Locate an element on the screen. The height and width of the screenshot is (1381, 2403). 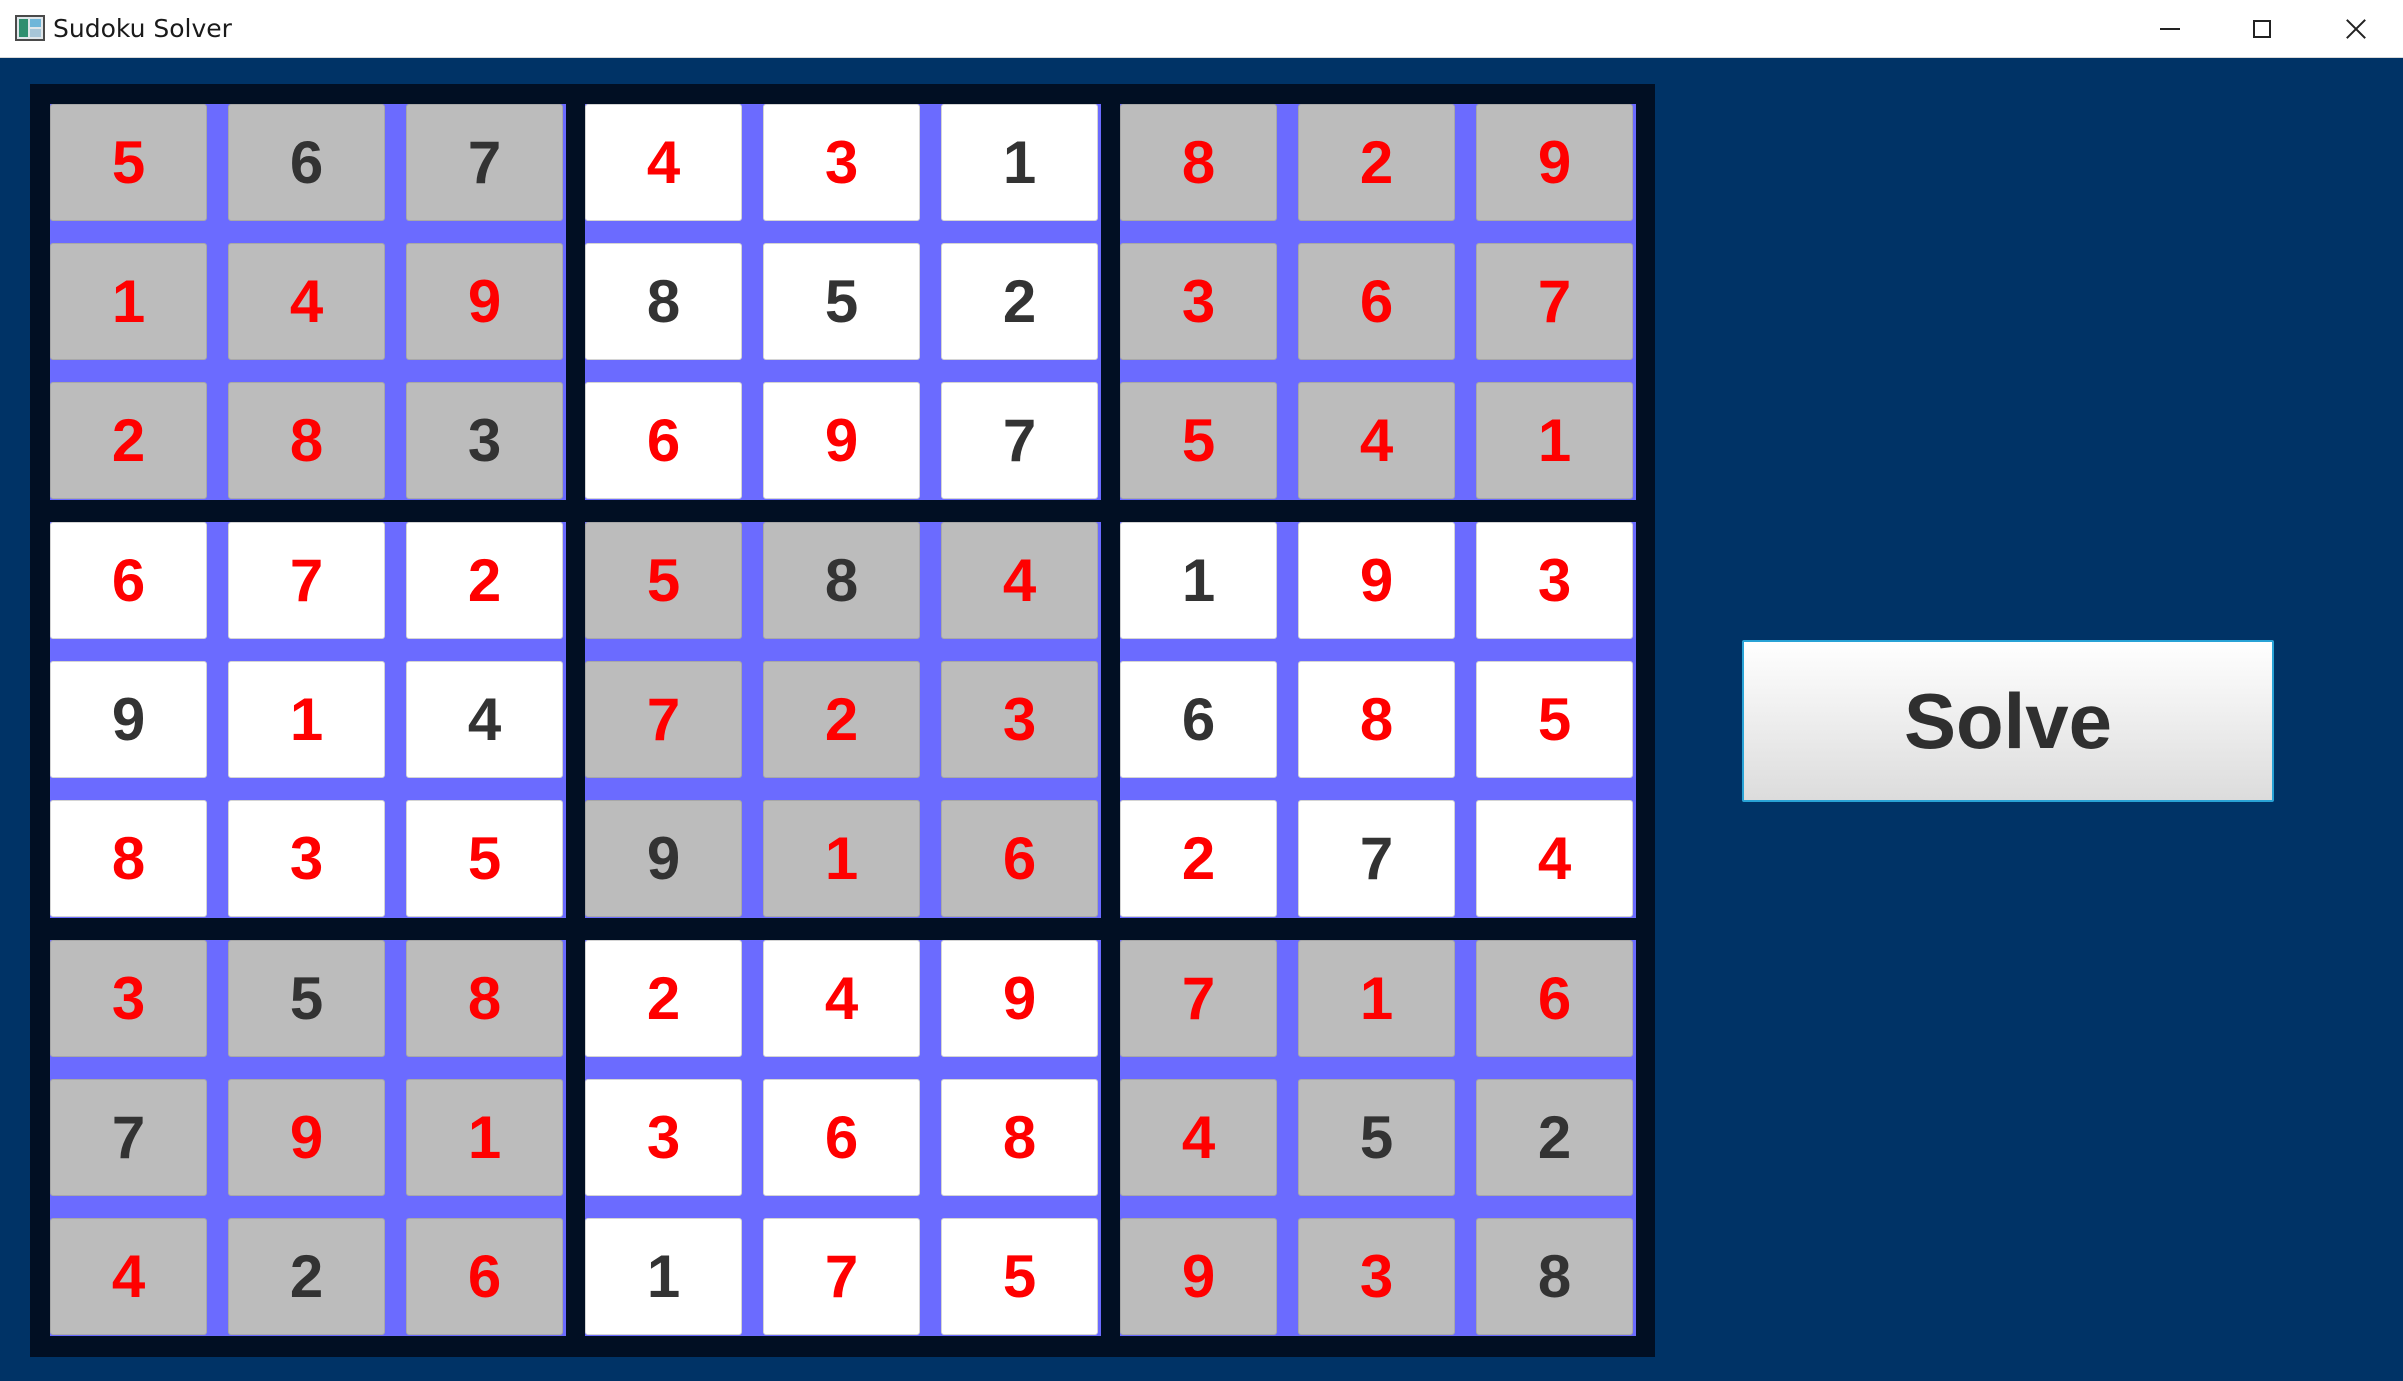
sudoku-box: 431 852 697 is located at coordinates (843, 302).